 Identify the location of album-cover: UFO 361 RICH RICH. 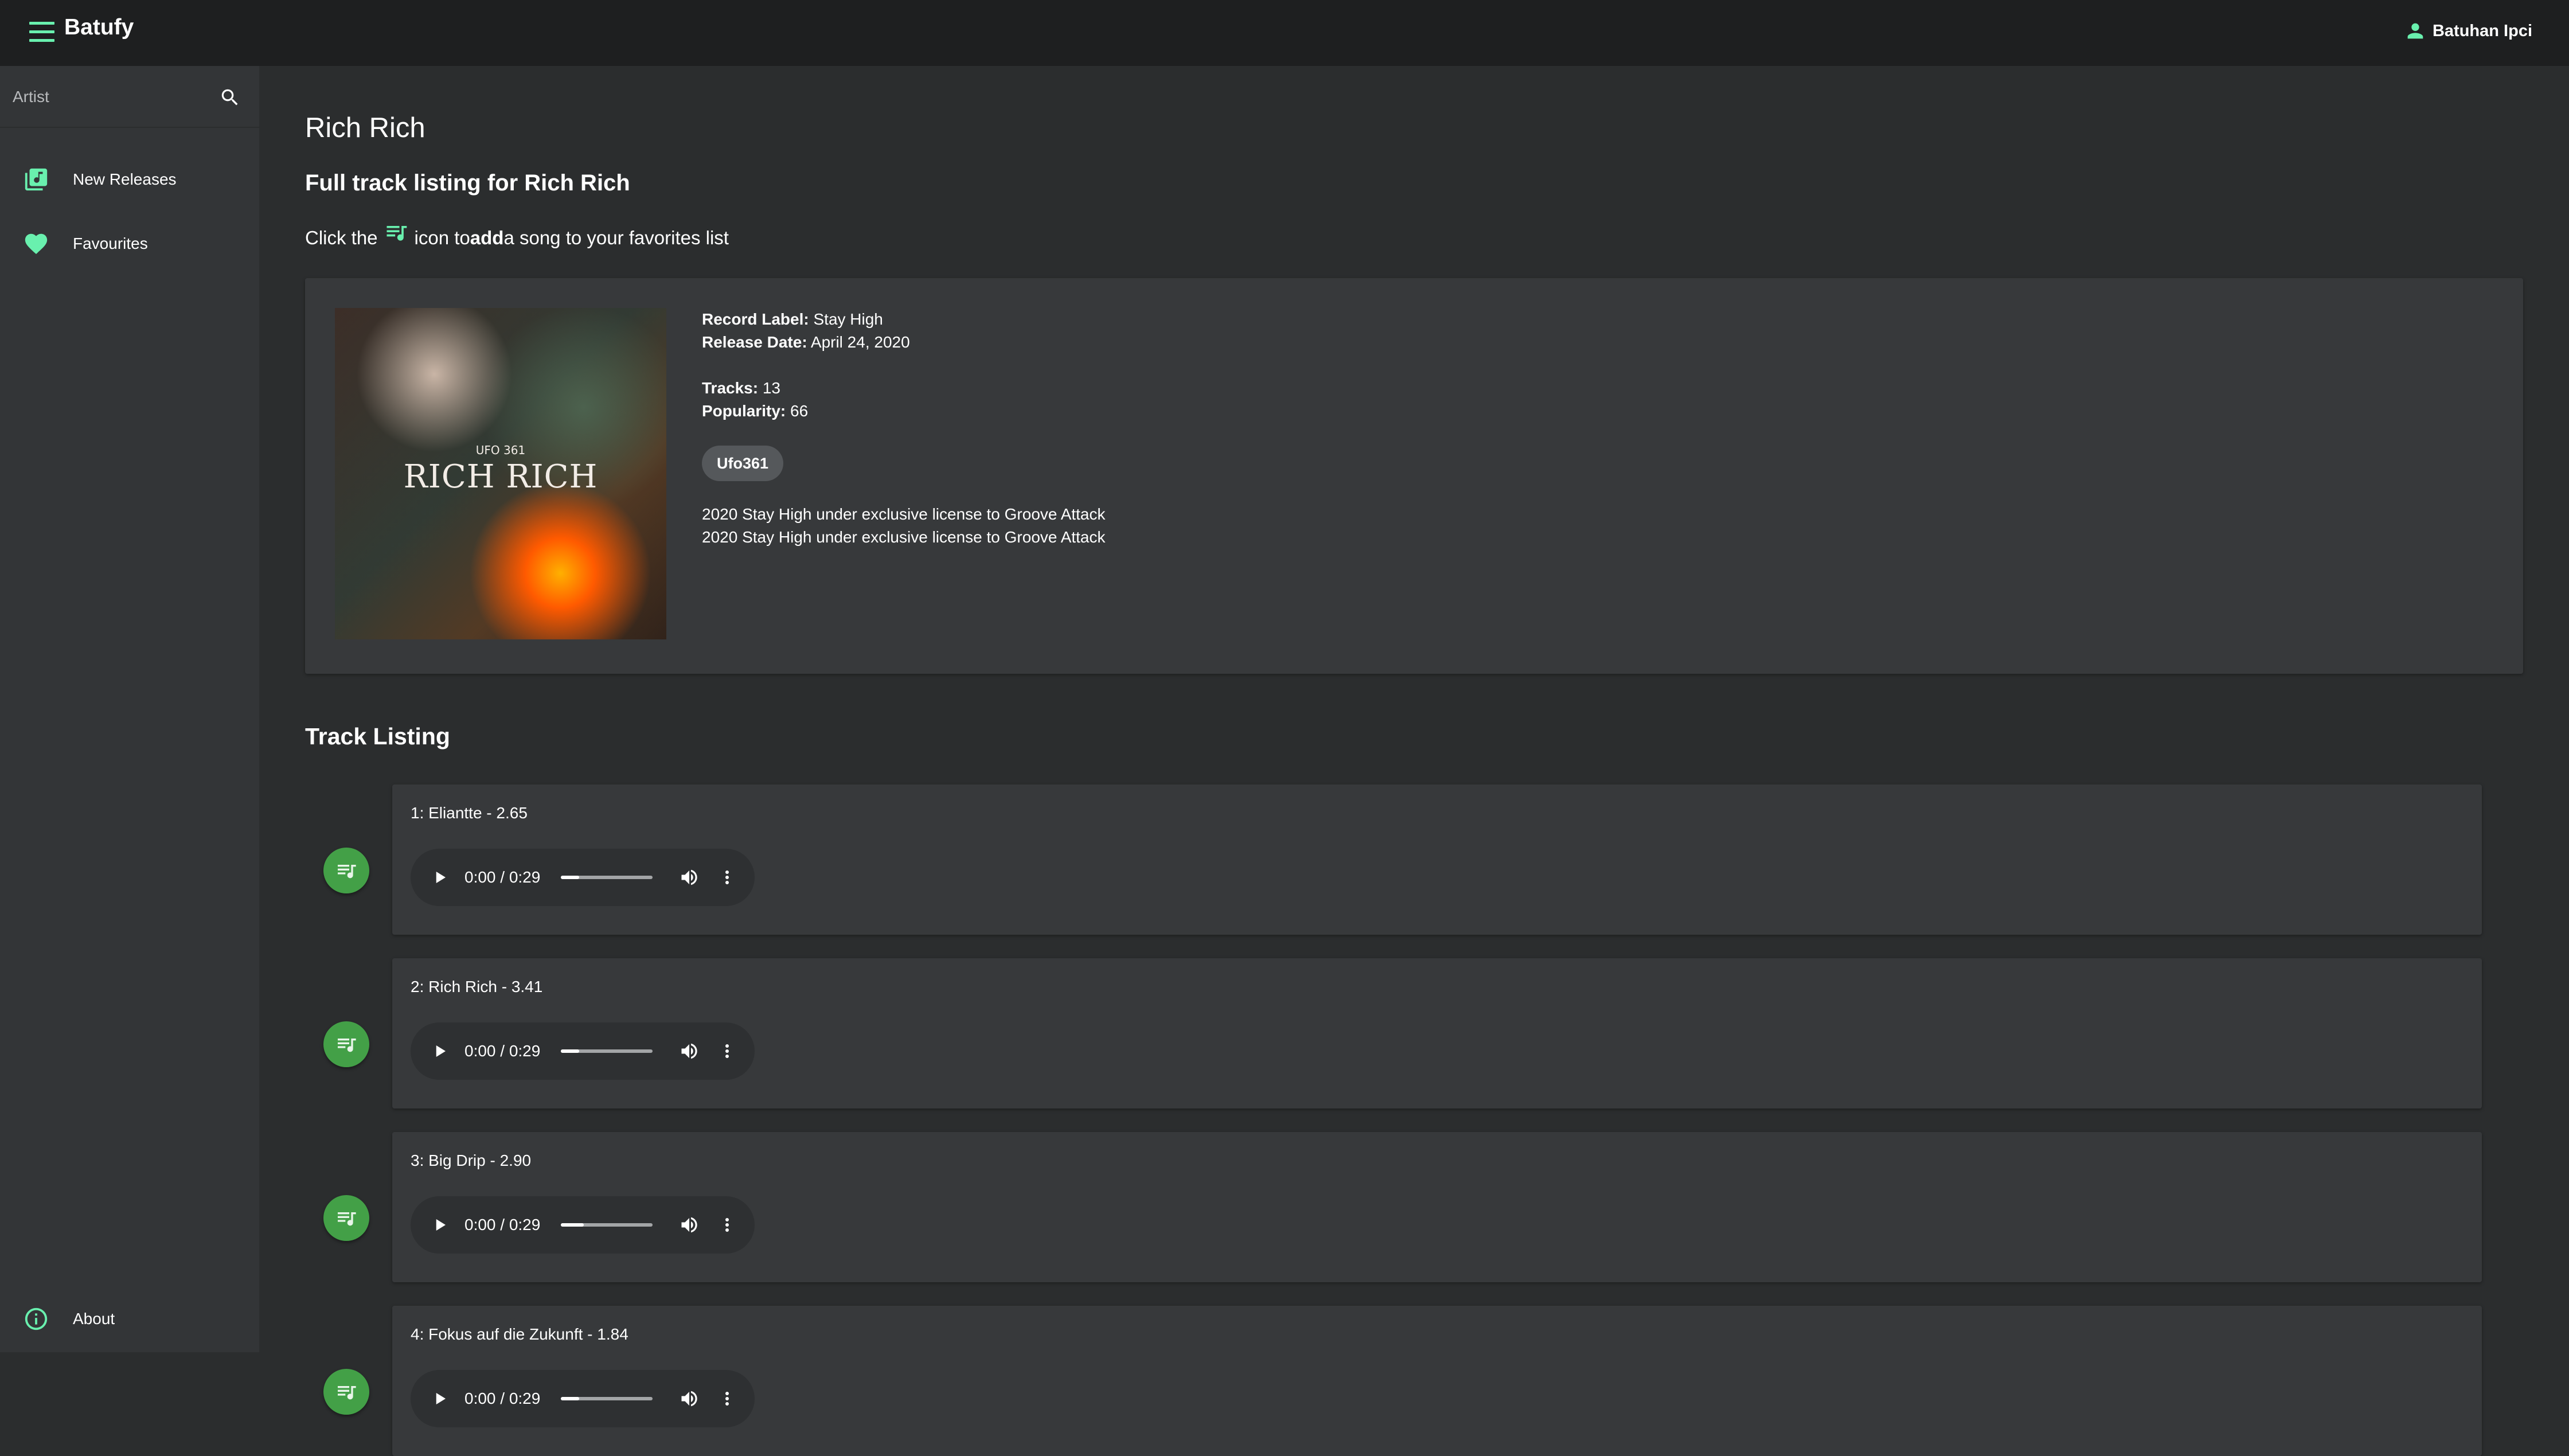
(501, 473).